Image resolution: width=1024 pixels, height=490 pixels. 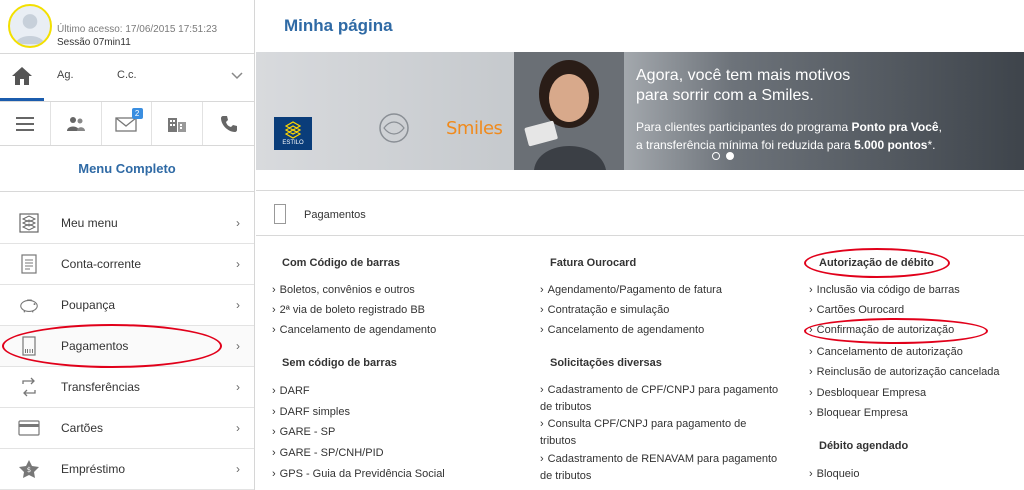 What do you see at coordinates (94, 42) in the screenshot?
I see `session-time: Sessão 07min11` at bounding box center [94, 42].